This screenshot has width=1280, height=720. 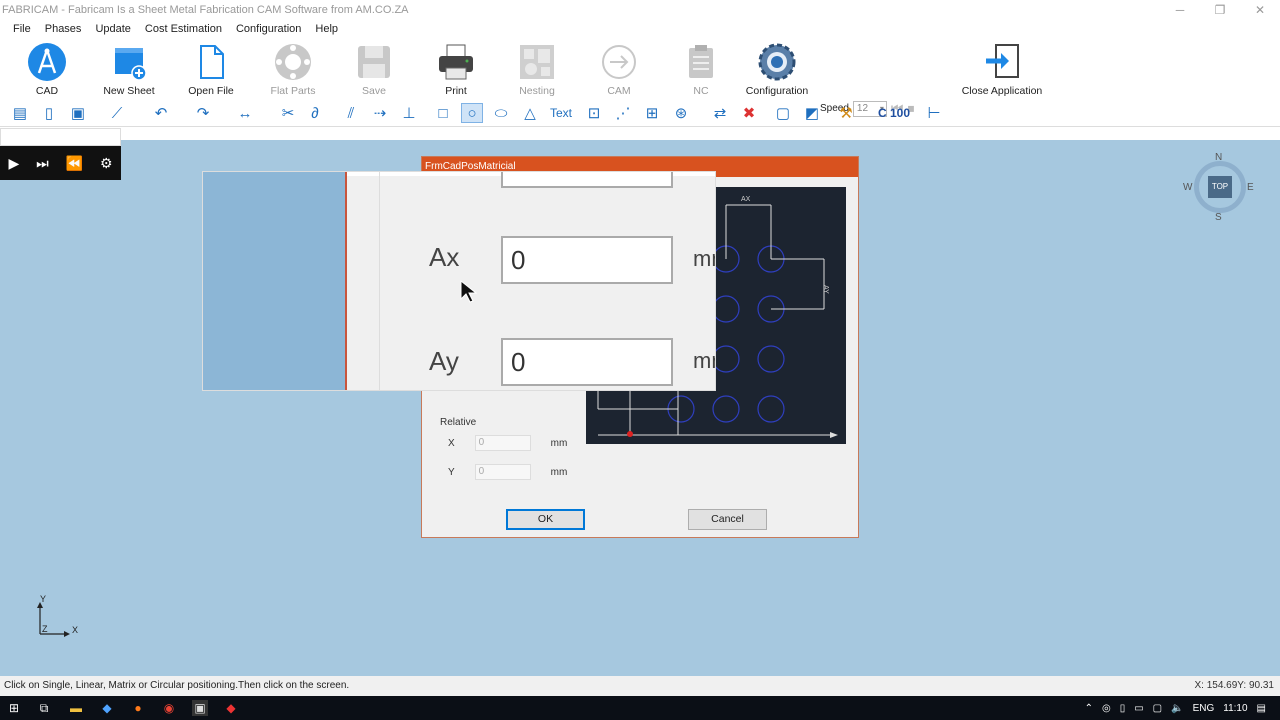 I want to click on scissors-icon: ✂, so click(x=288, y=113).